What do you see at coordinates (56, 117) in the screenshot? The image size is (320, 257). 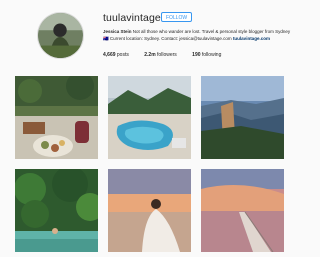 I see `post-garden-breakfast` at bounding box center [56, 117].